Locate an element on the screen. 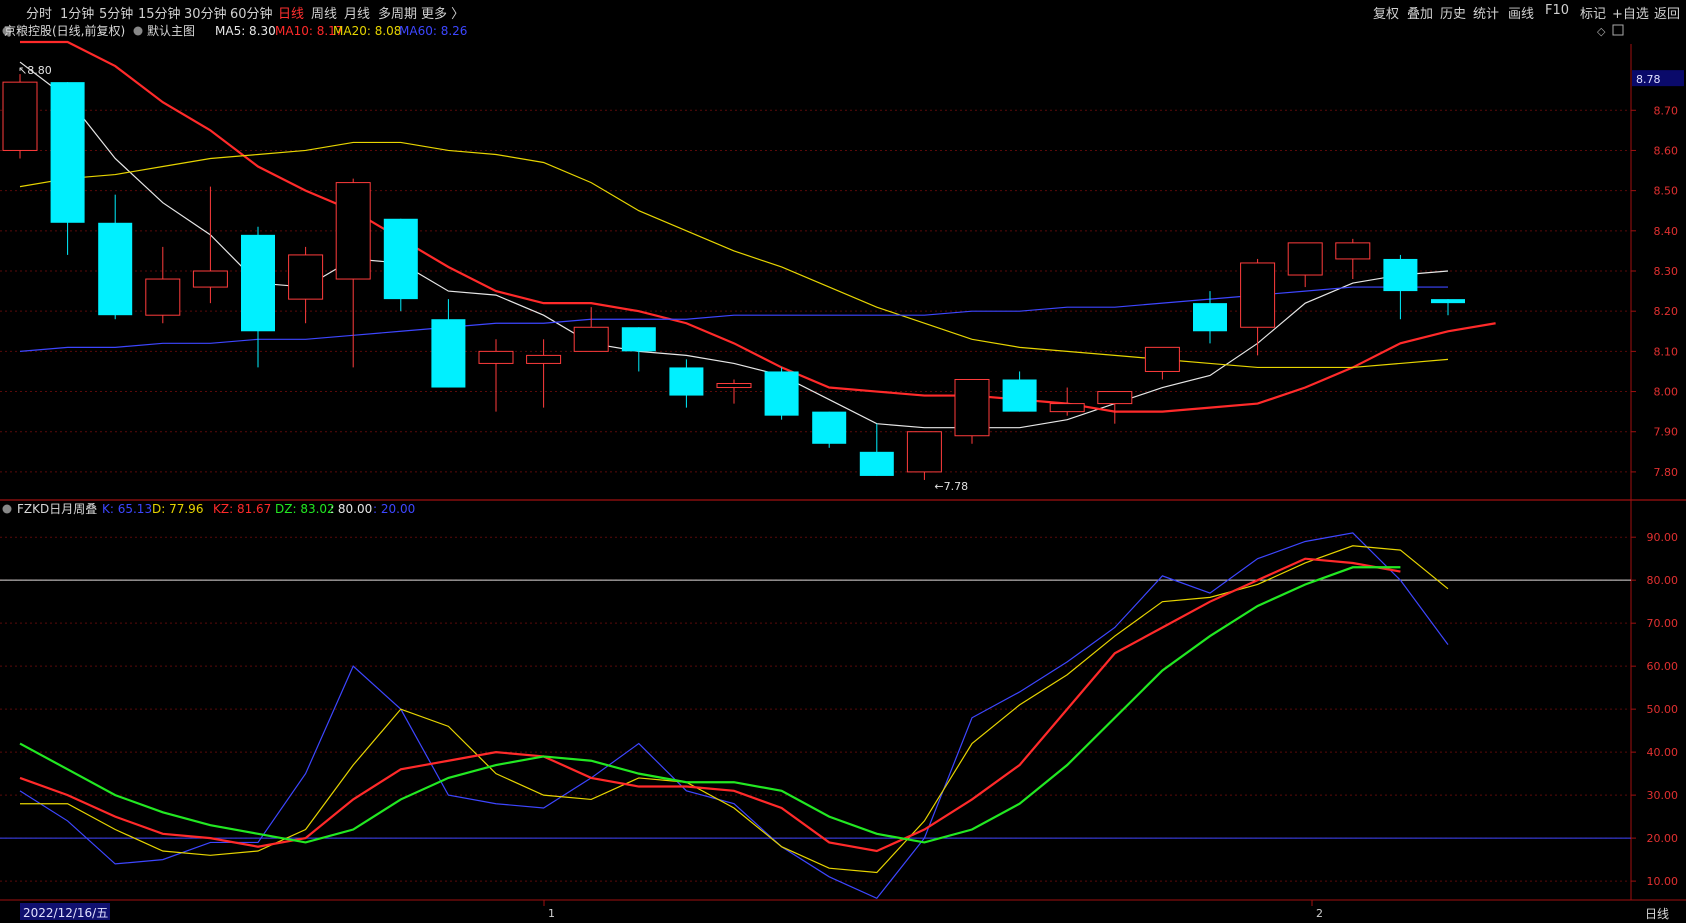 This screenshot has height=923, width=1686. period-tab-10: 更多 〉 is located at coordinates (442, 12).